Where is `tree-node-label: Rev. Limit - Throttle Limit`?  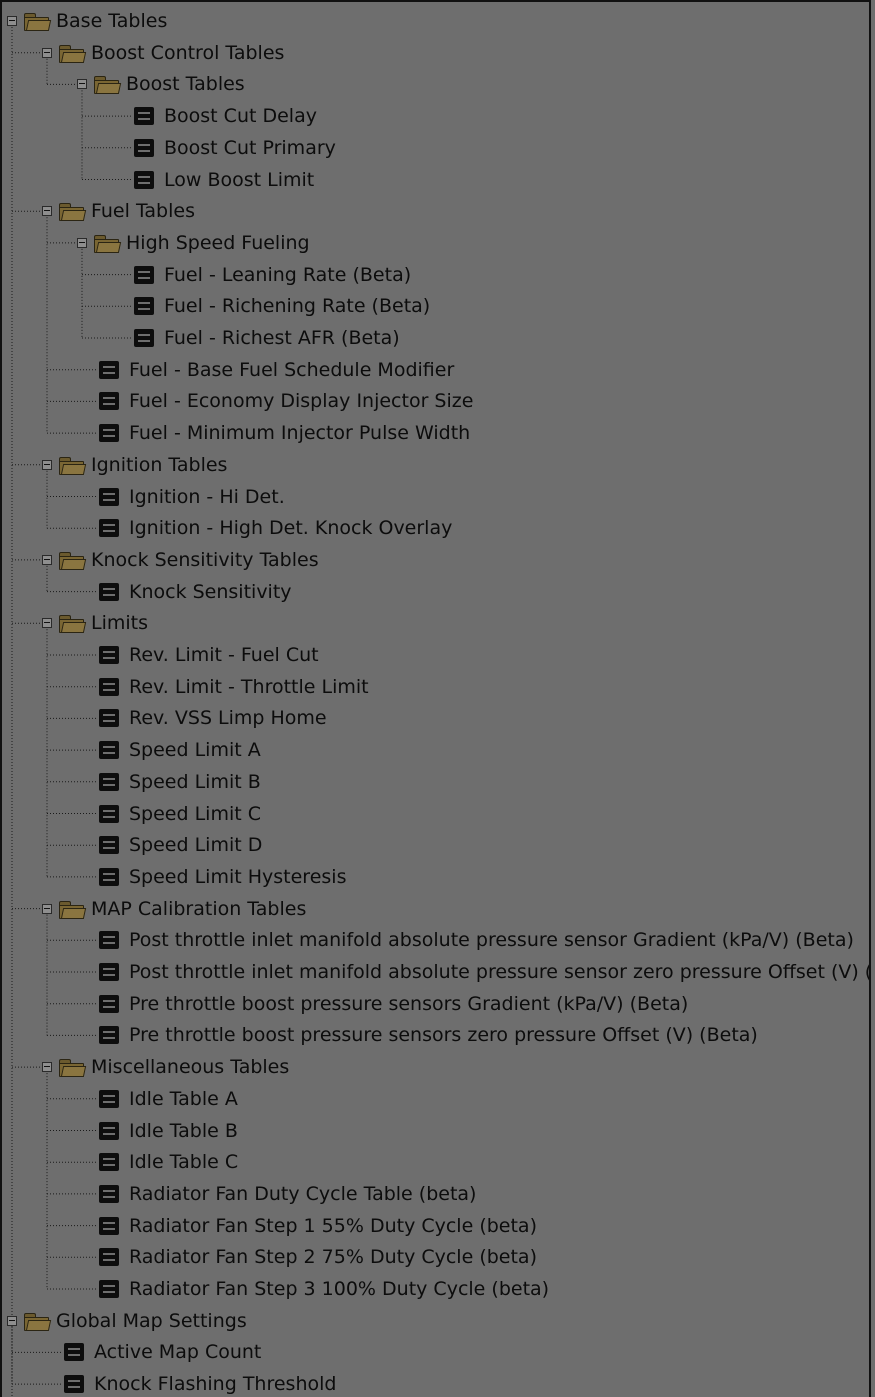
tree-node-label: Rev. Limit - Throttle Limit is located at coordinates (249, 686).